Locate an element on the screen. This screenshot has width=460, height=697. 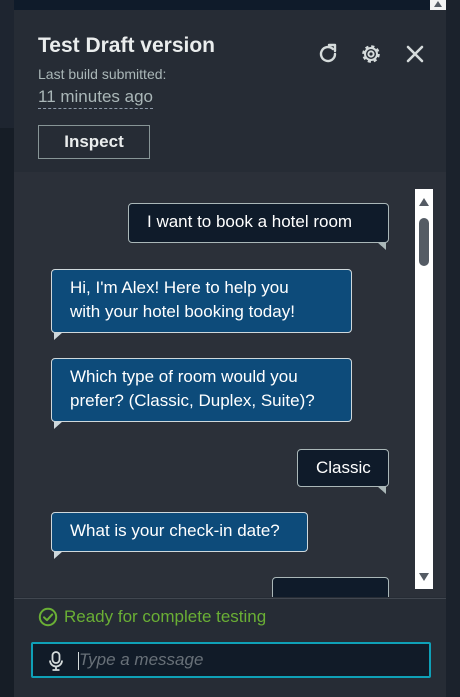
status-indicator: Ready for complete testing is located at coordinates (152, 617).